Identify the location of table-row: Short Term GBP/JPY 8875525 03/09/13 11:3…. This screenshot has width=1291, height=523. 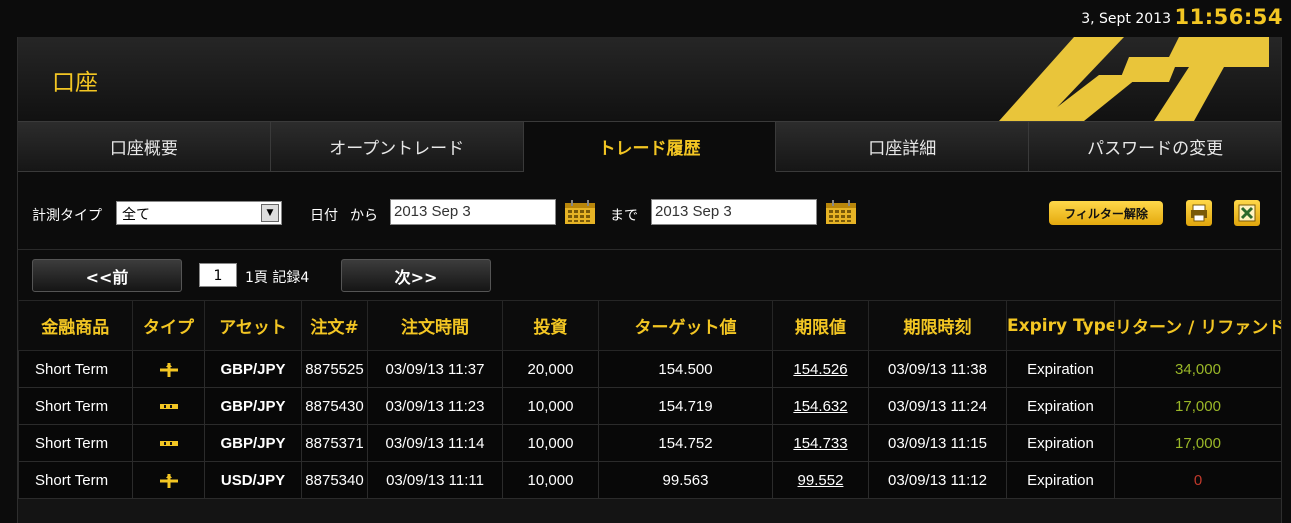
(650, 369).